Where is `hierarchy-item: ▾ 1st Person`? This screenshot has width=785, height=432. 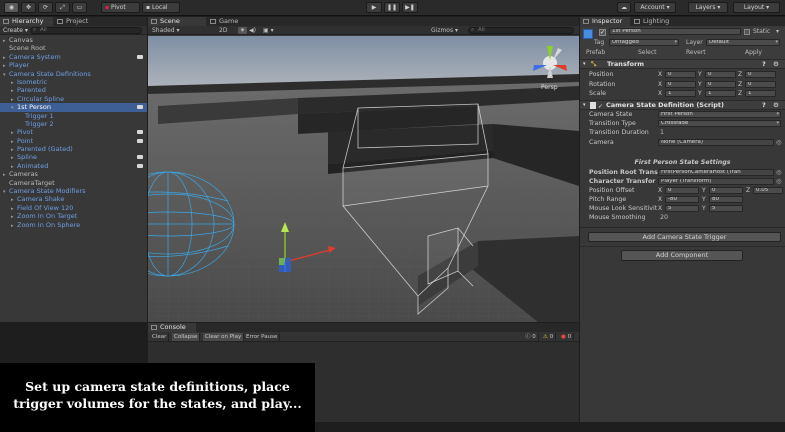
hierarchy-item: ▾ 1st Person is located at coordinates (73, 107).